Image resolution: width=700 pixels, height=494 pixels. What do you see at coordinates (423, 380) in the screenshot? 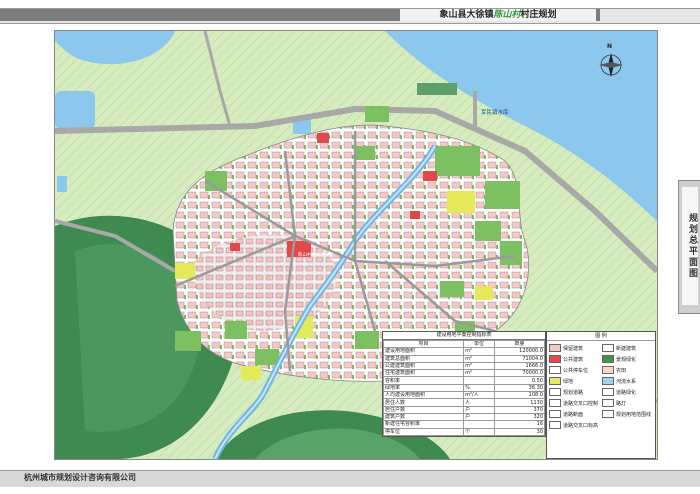
I see `stats-item: 容积率` at bounding box center [423, 380].